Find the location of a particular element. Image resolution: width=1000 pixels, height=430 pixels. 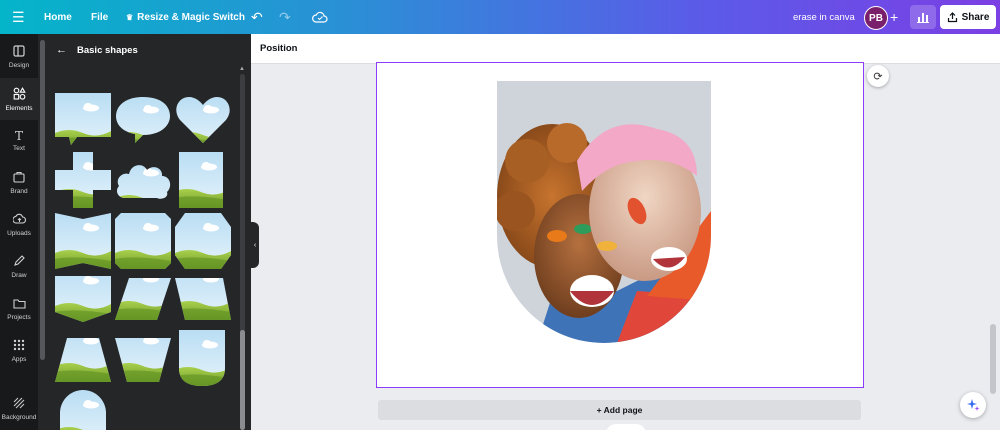

shape-trapezoid-down is located at coordinates (143, 360).